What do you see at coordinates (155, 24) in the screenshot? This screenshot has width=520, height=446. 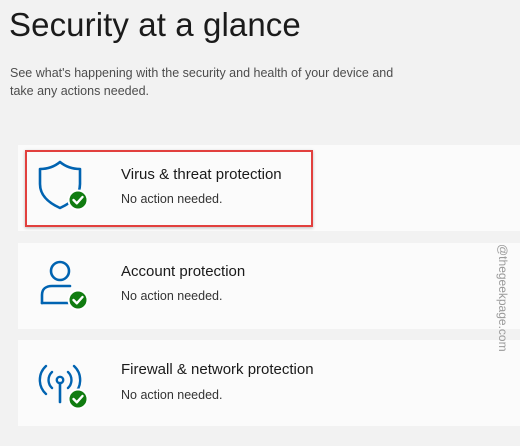 I see `page-title: Security at a glance` at bounding box center [155, 24].